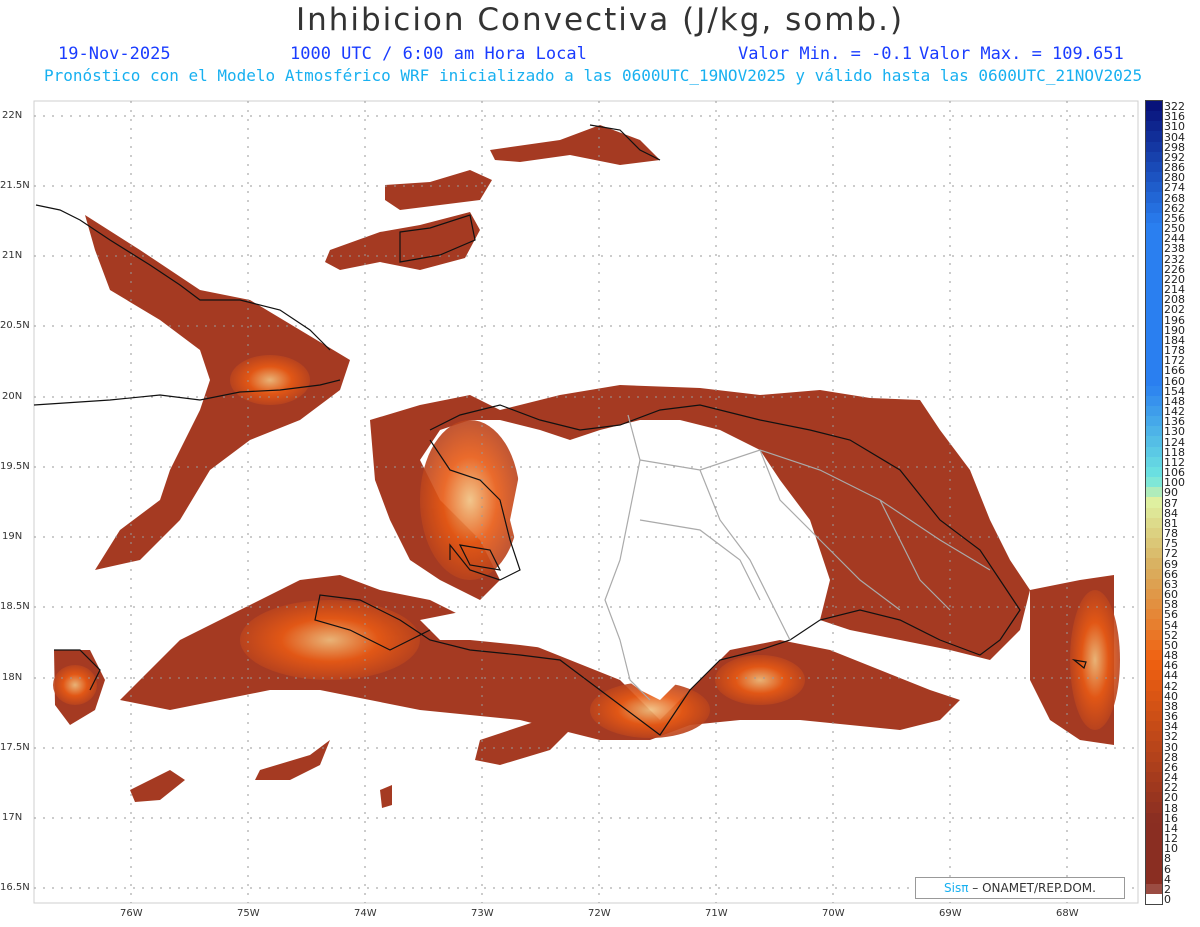  What do you see at coordinates (1034, 888) in the screenshot?
I see `credit-text: – ONAMET/REP.DOM.` at bounding box center [1034, 888].